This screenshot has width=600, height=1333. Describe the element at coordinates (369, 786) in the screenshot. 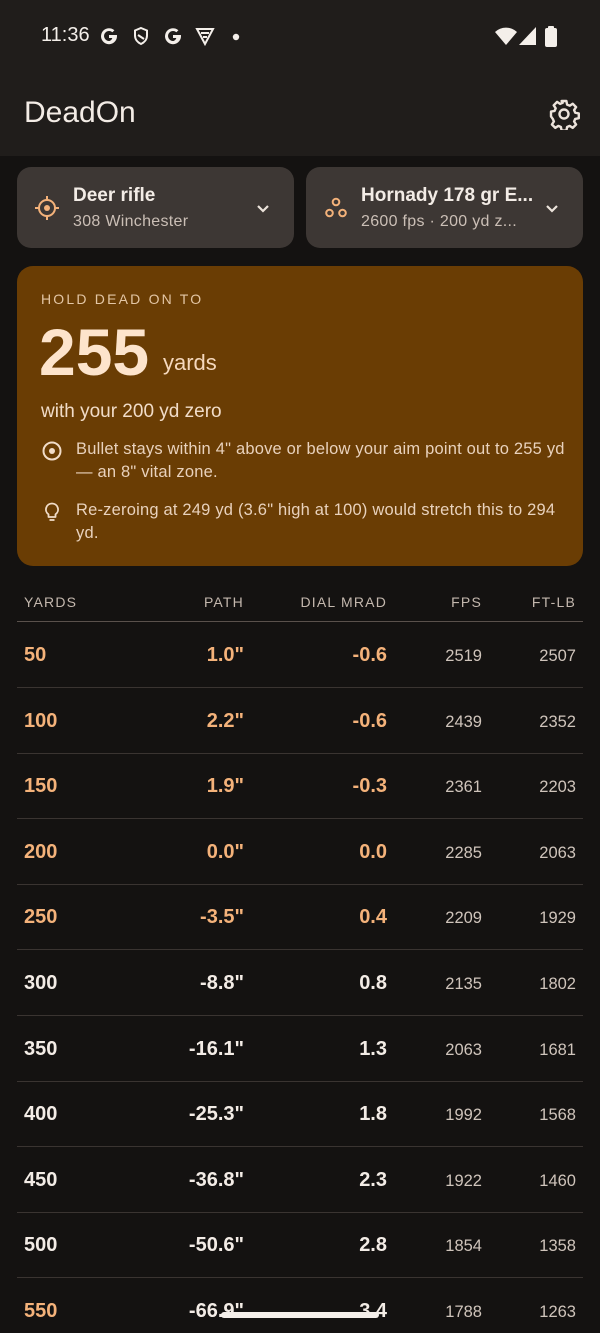

I see `cell-dial: -0.3` at that location.